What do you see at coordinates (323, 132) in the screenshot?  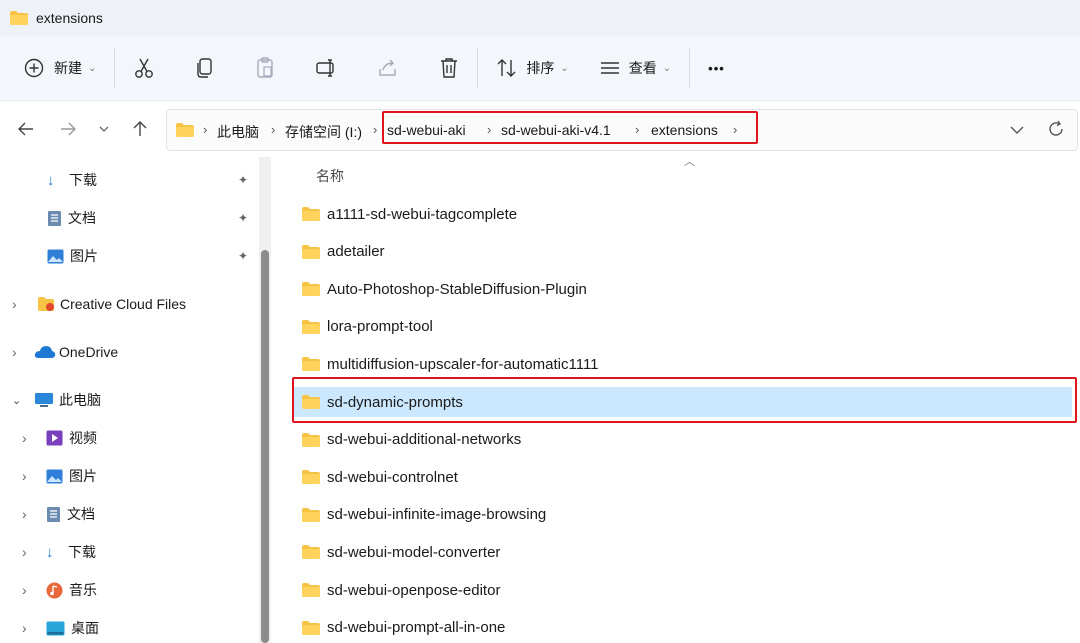 I see `breadcrumb-drive: 存储空间 (I:)` at bounding box center [323, 132].